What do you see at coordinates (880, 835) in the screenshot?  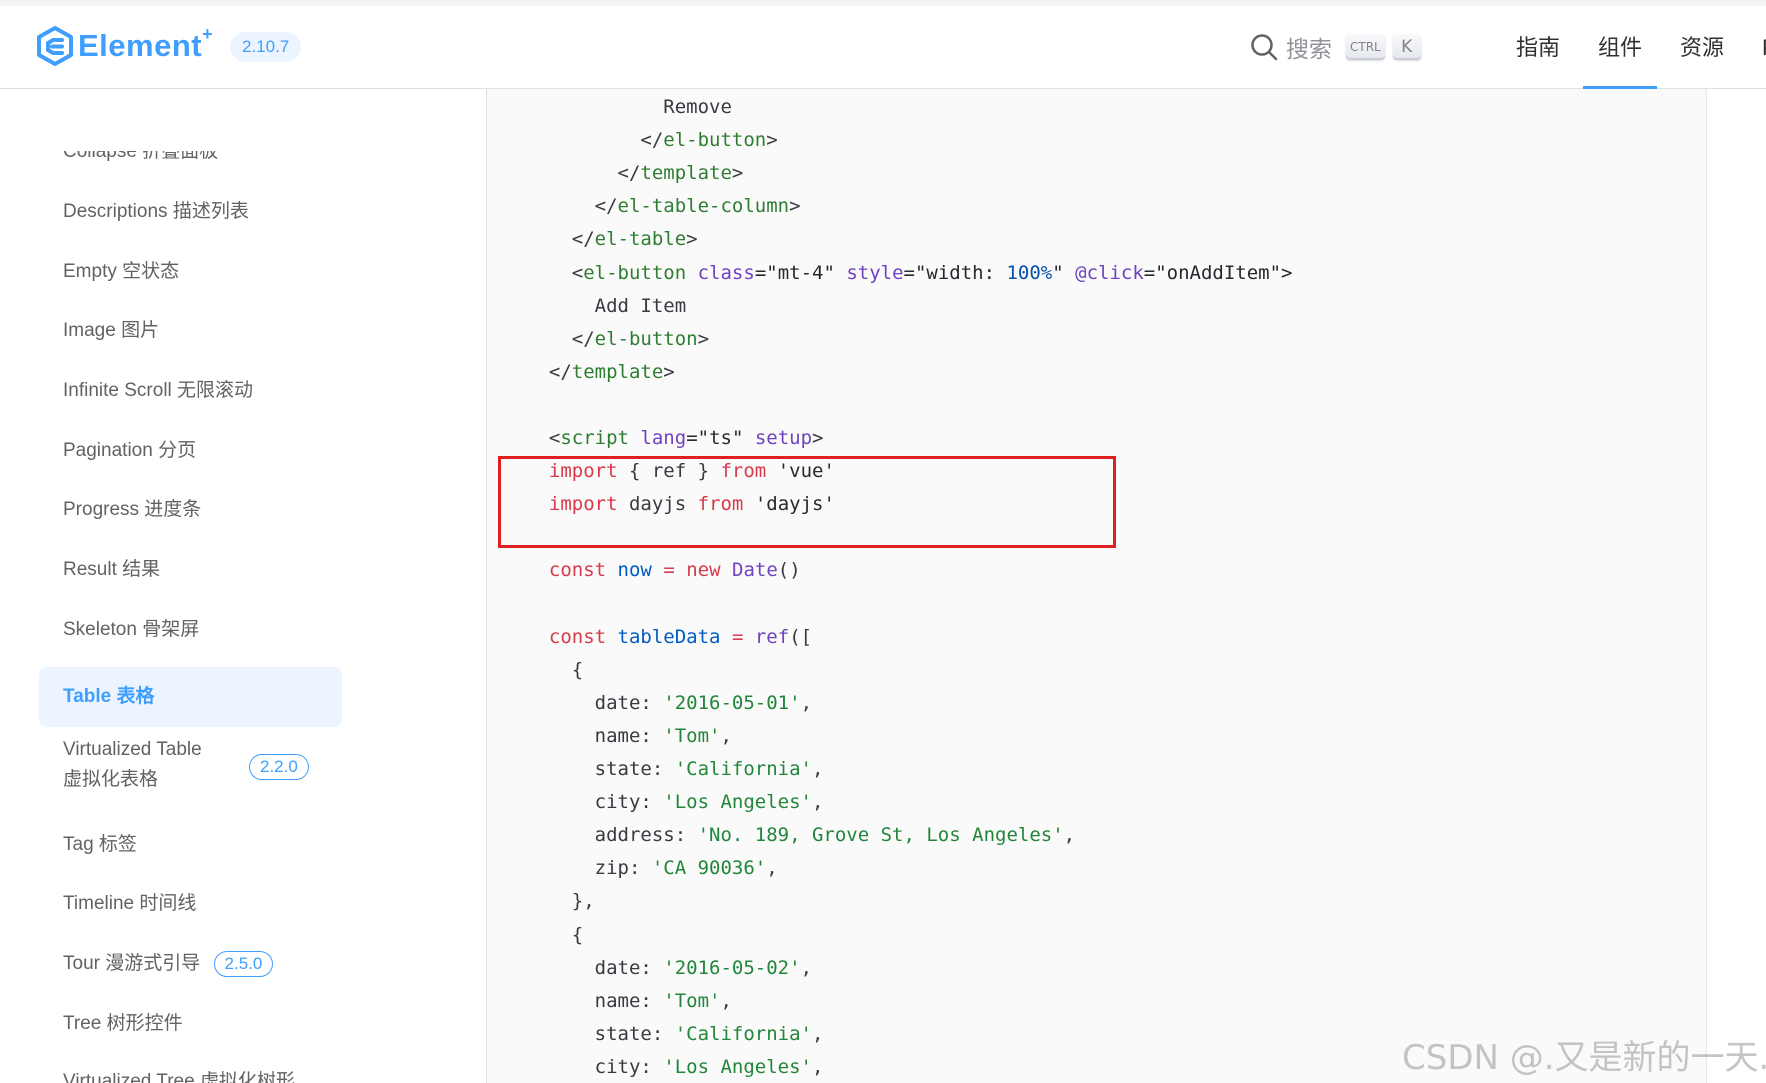 I see `code-token: 'No. 189, Grove St, Los Angeles'` at bounding box center [880, 835].